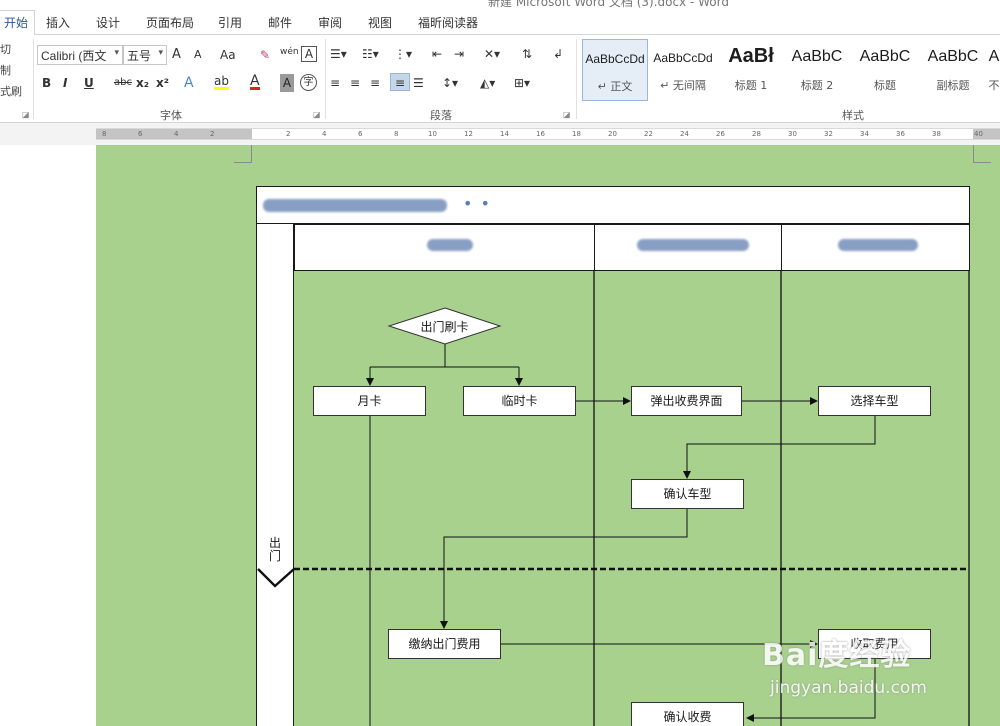 Image resolution: width=1000 pixels, height=726 pixels. I want to click on tab-mailings: 邮件, so click(280, 22).